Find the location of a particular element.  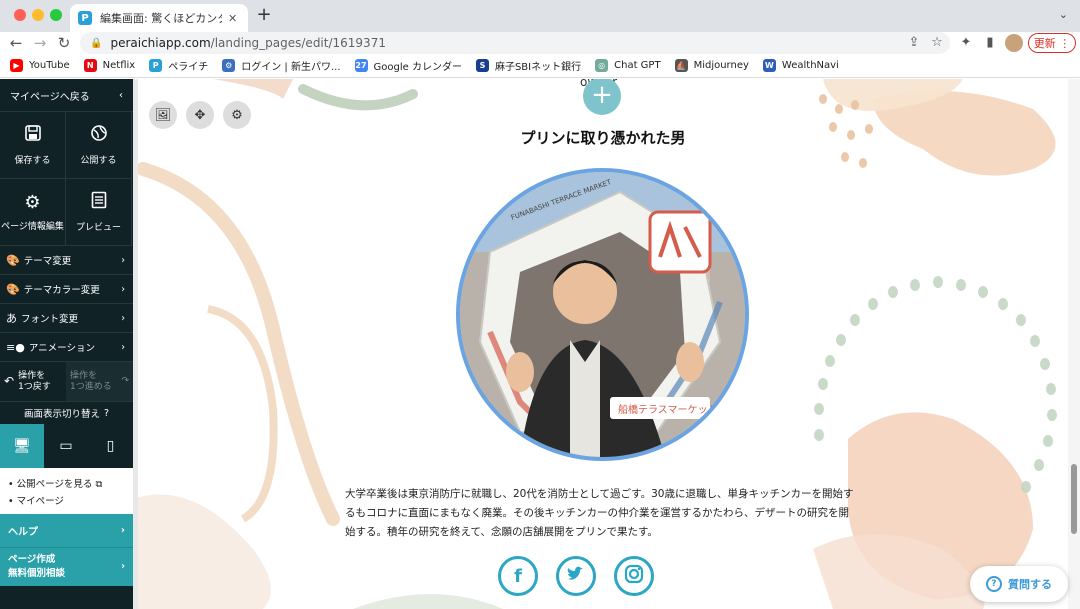

tab-close-icon: ✕ is located at coordinates (232, 18).